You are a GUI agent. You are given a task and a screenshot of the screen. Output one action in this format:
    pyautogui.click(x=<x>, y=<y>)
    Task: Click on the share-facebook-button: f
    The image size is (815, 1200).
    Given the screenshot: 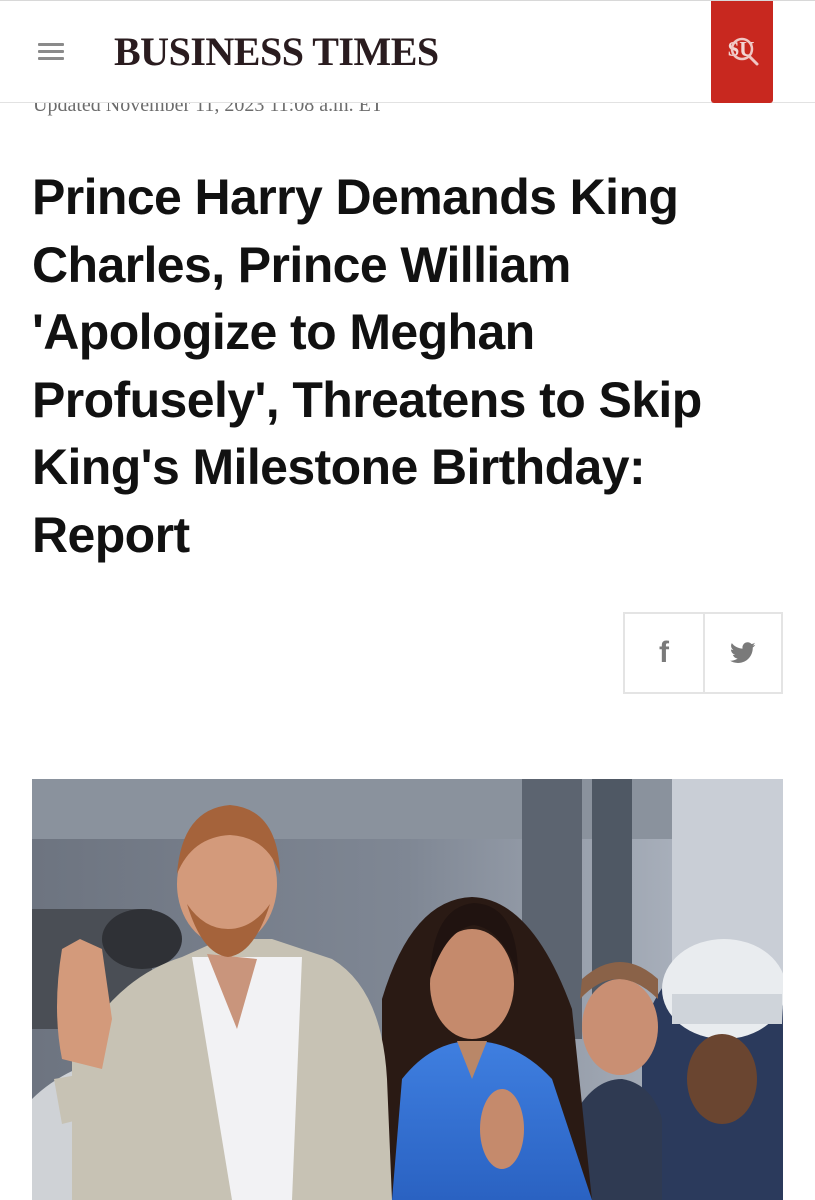 What is the action you would take?
    pyautogui.click(x=664, y=653)
    